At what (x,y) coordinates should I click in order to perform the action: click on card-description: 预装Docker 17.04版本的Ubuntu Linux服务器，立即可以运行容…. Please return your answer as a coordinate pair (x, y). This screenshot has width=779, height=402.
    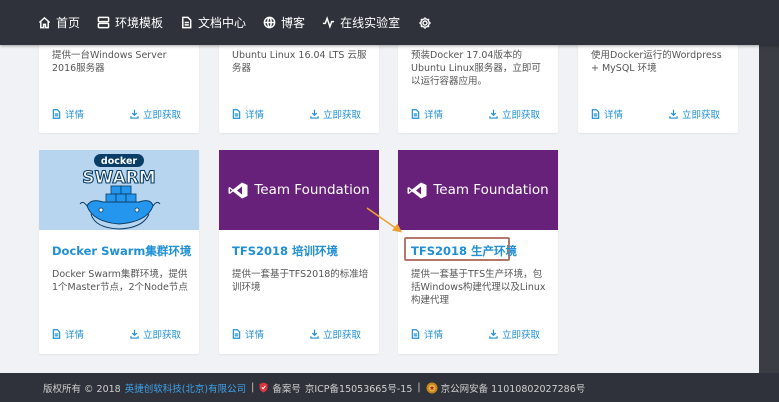
    Looking at the image, I should click on (476, 68).